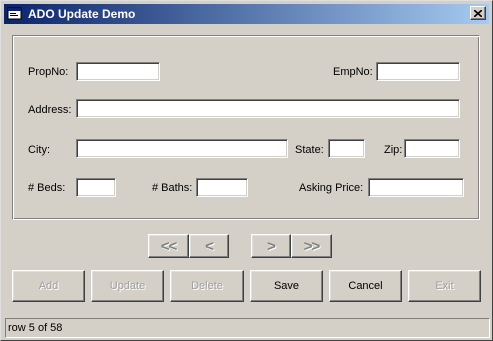  What do you see at coordinates (222, 187) in the screenshot?
I see `baths-field` at bounding box center [222, 187].